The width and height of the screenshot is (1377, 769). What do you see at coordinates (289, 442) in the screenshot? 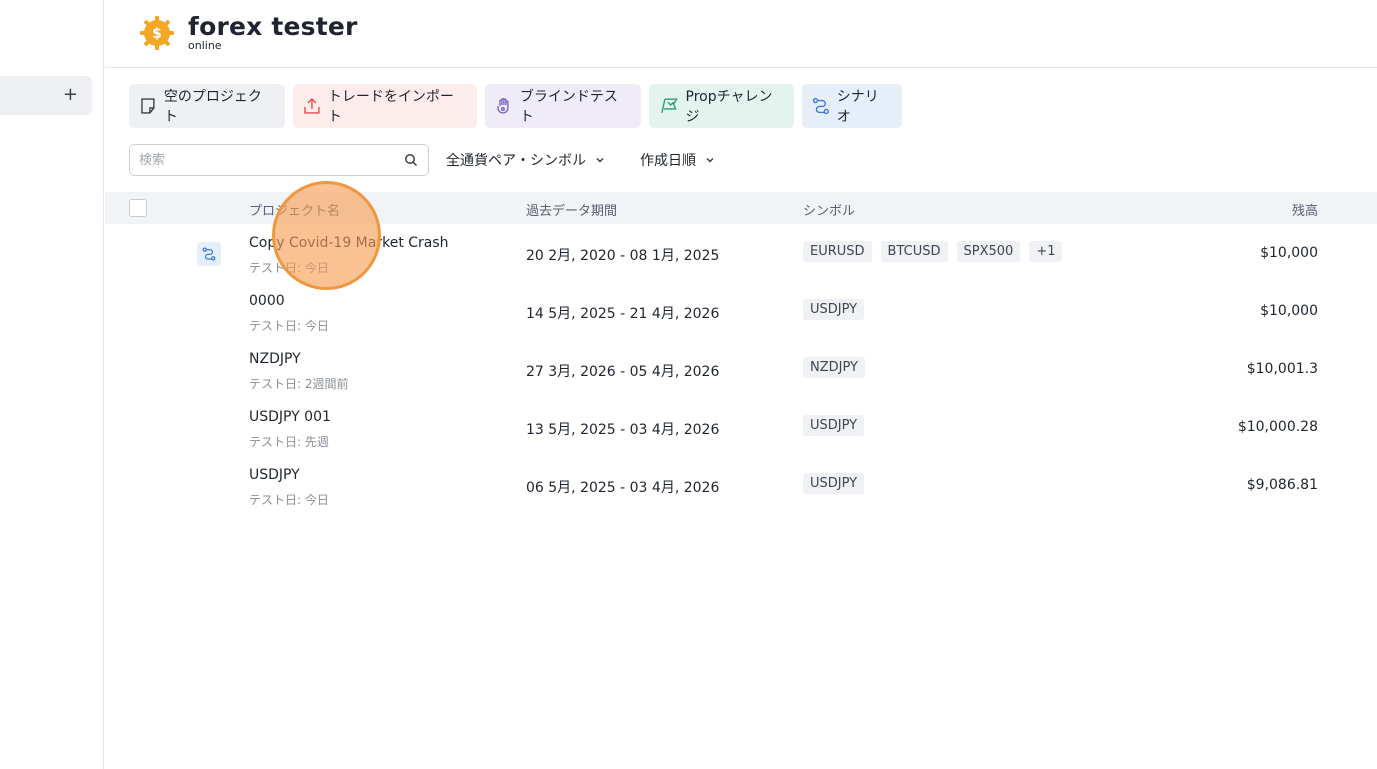
I see `tested-date: テスト日: 先週` at bounding box center [289, 442].